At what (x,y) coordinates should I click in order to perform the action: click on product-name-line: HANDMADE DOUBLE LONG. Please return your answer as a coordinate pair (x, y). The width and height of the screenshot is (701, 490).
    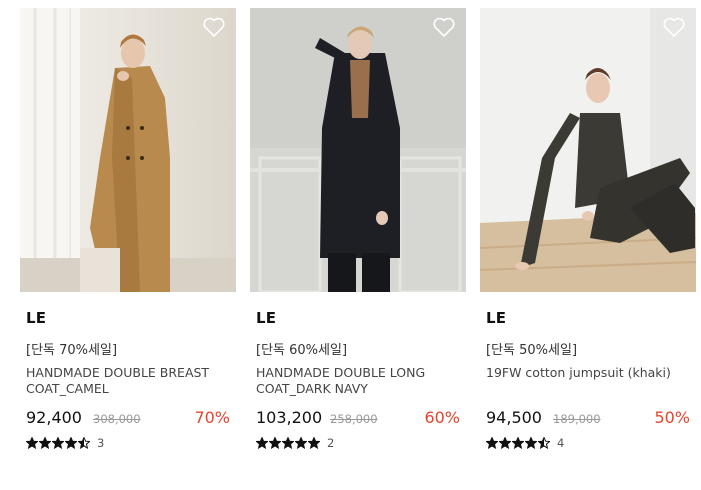
    Looking at the image, I should click on (362, 373).